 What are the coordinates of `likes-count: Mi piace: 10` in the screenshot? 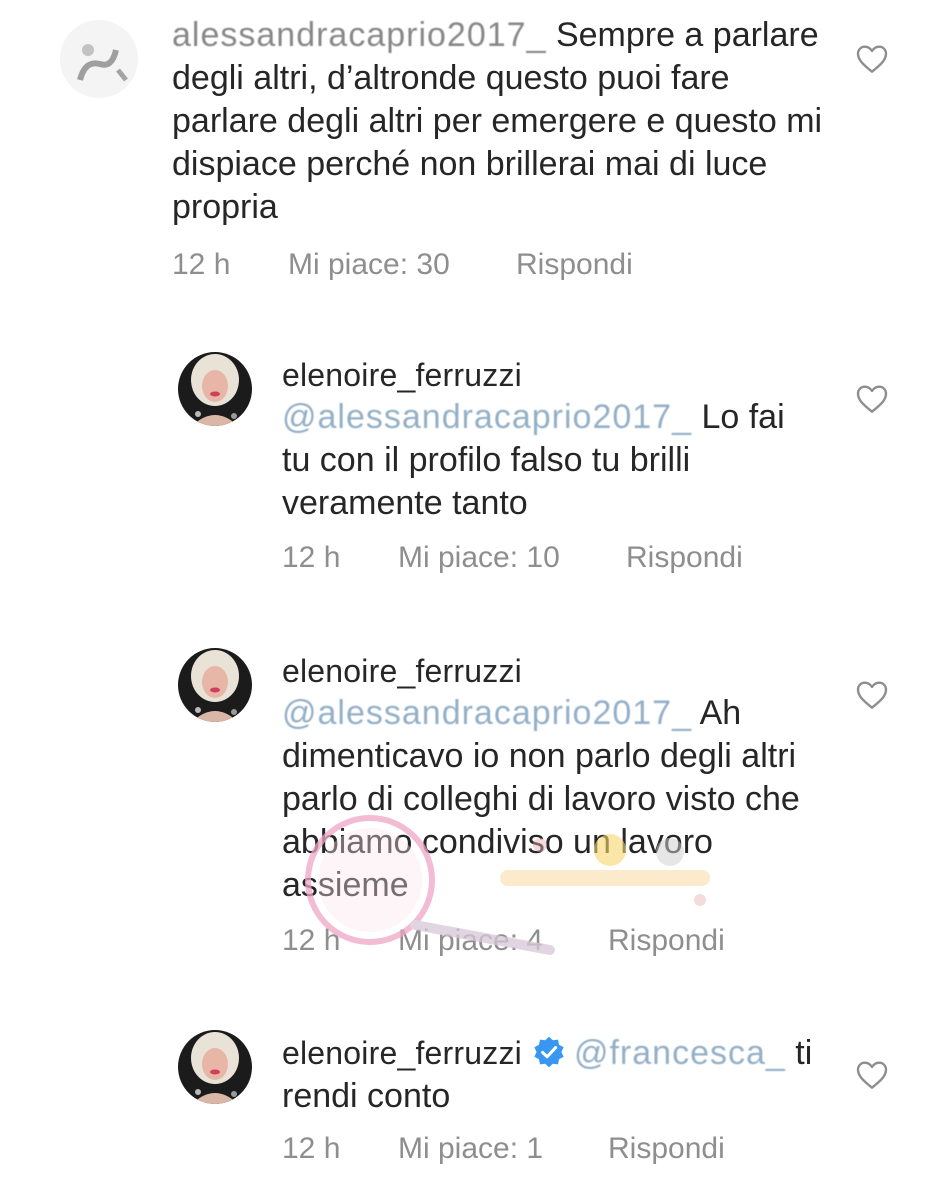 It's located at (479, 558).